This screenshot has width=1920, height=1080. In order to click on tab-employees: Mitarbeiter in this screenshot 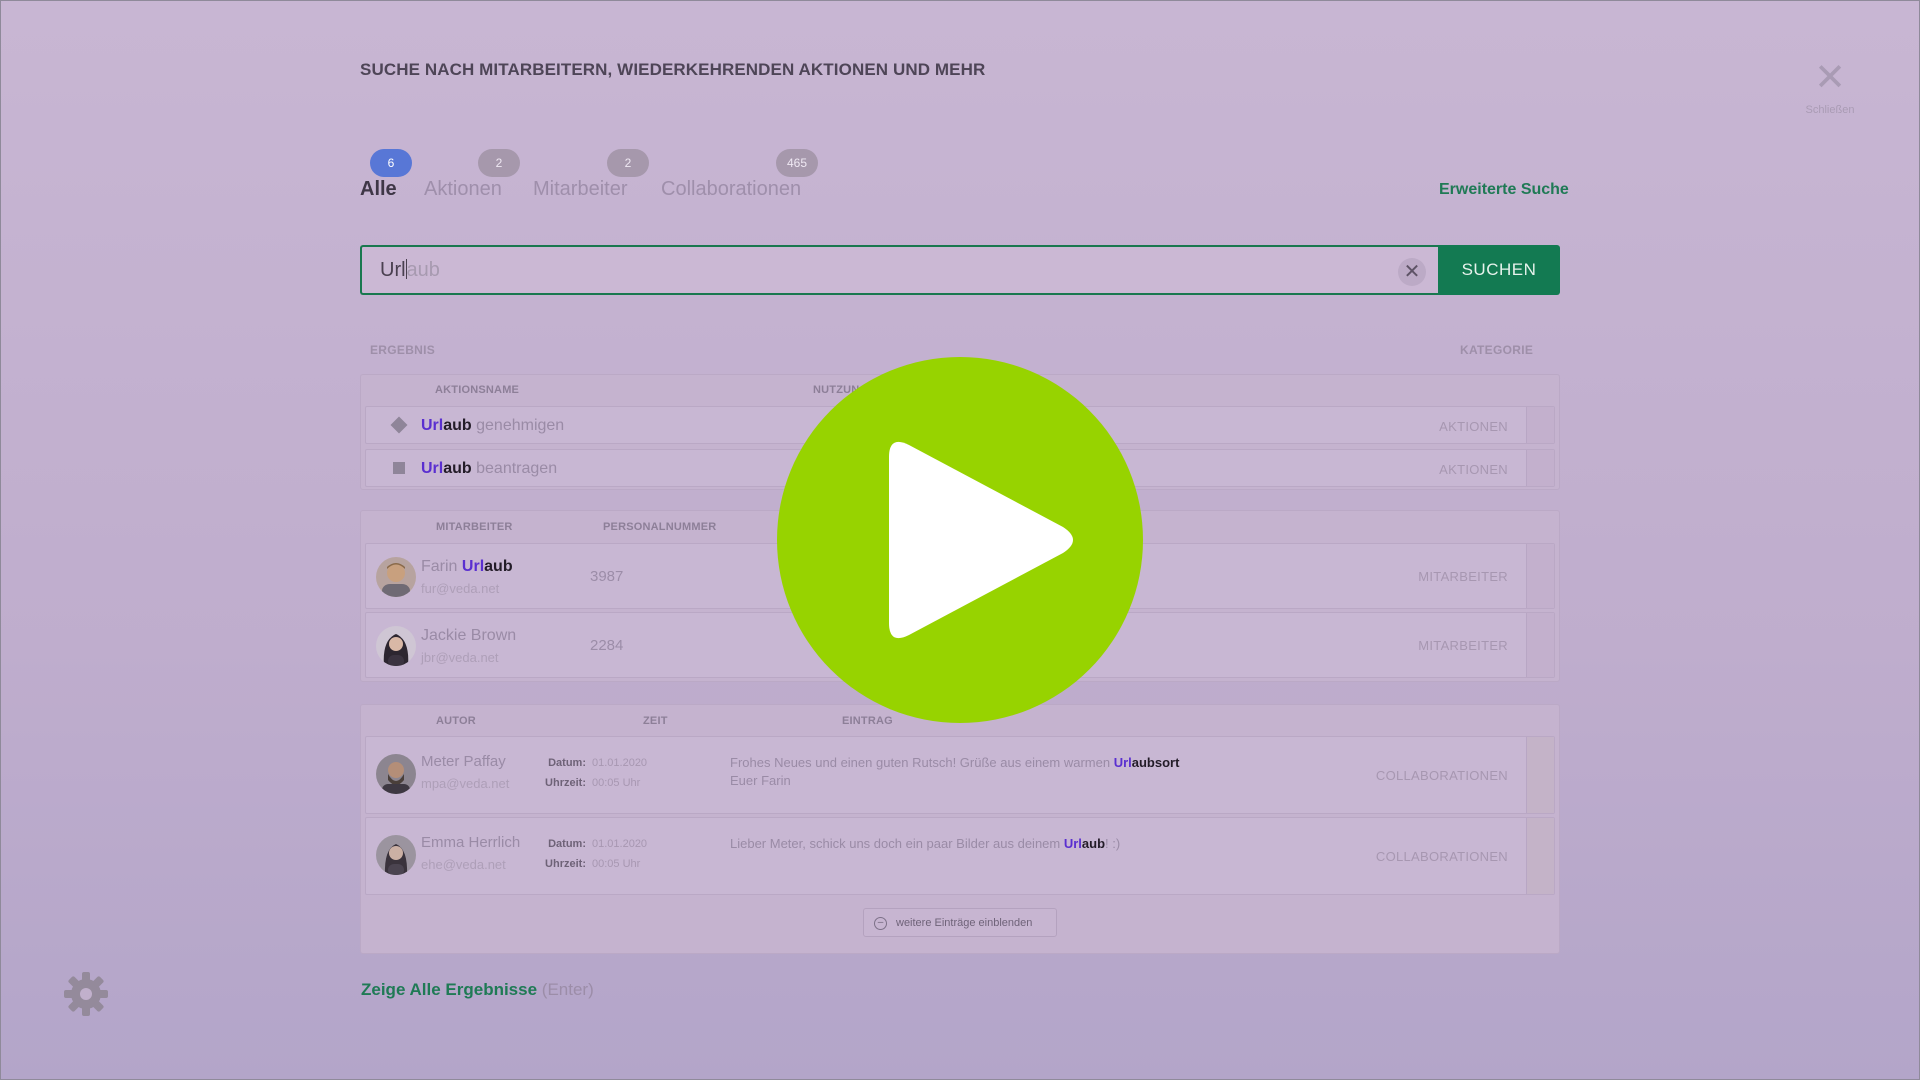, I will do `click(580, 189)`.